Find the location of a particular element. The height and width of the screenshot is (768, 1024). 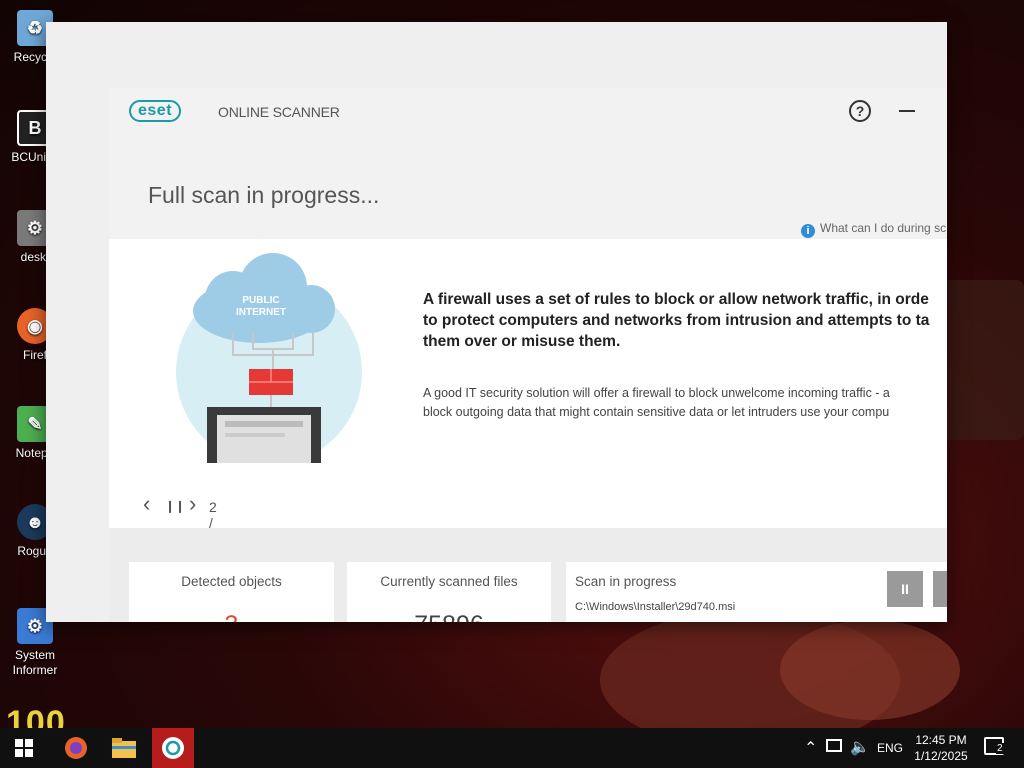

notification-center-icon: 2 is located at coordinates (994, 746).